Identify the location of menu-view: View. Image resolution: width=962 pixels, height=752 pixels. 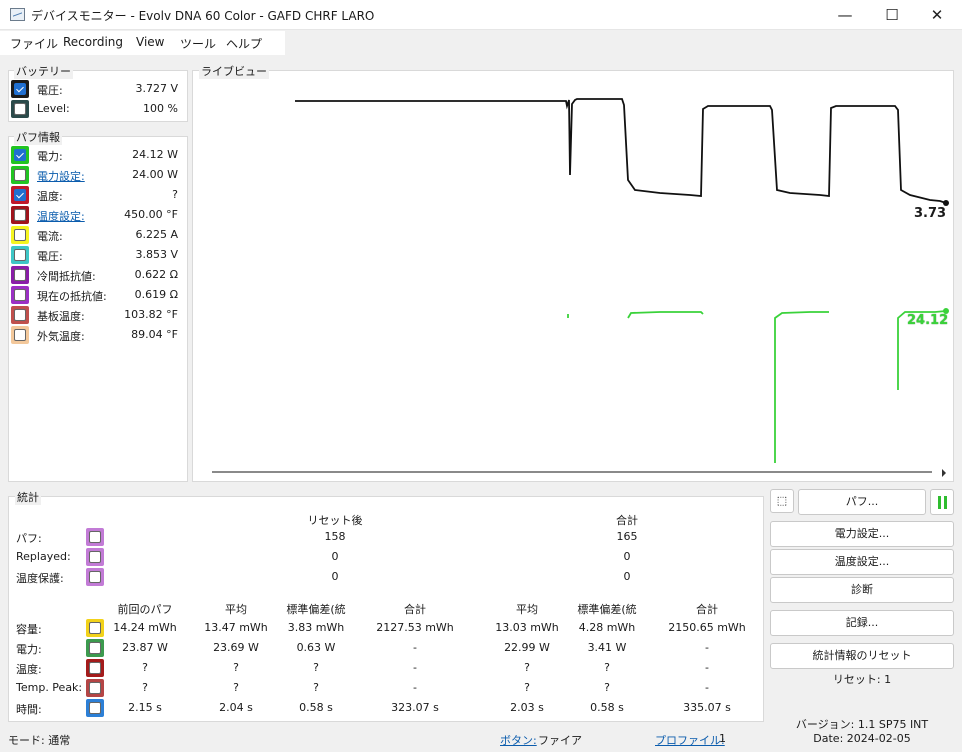
(150, 42).